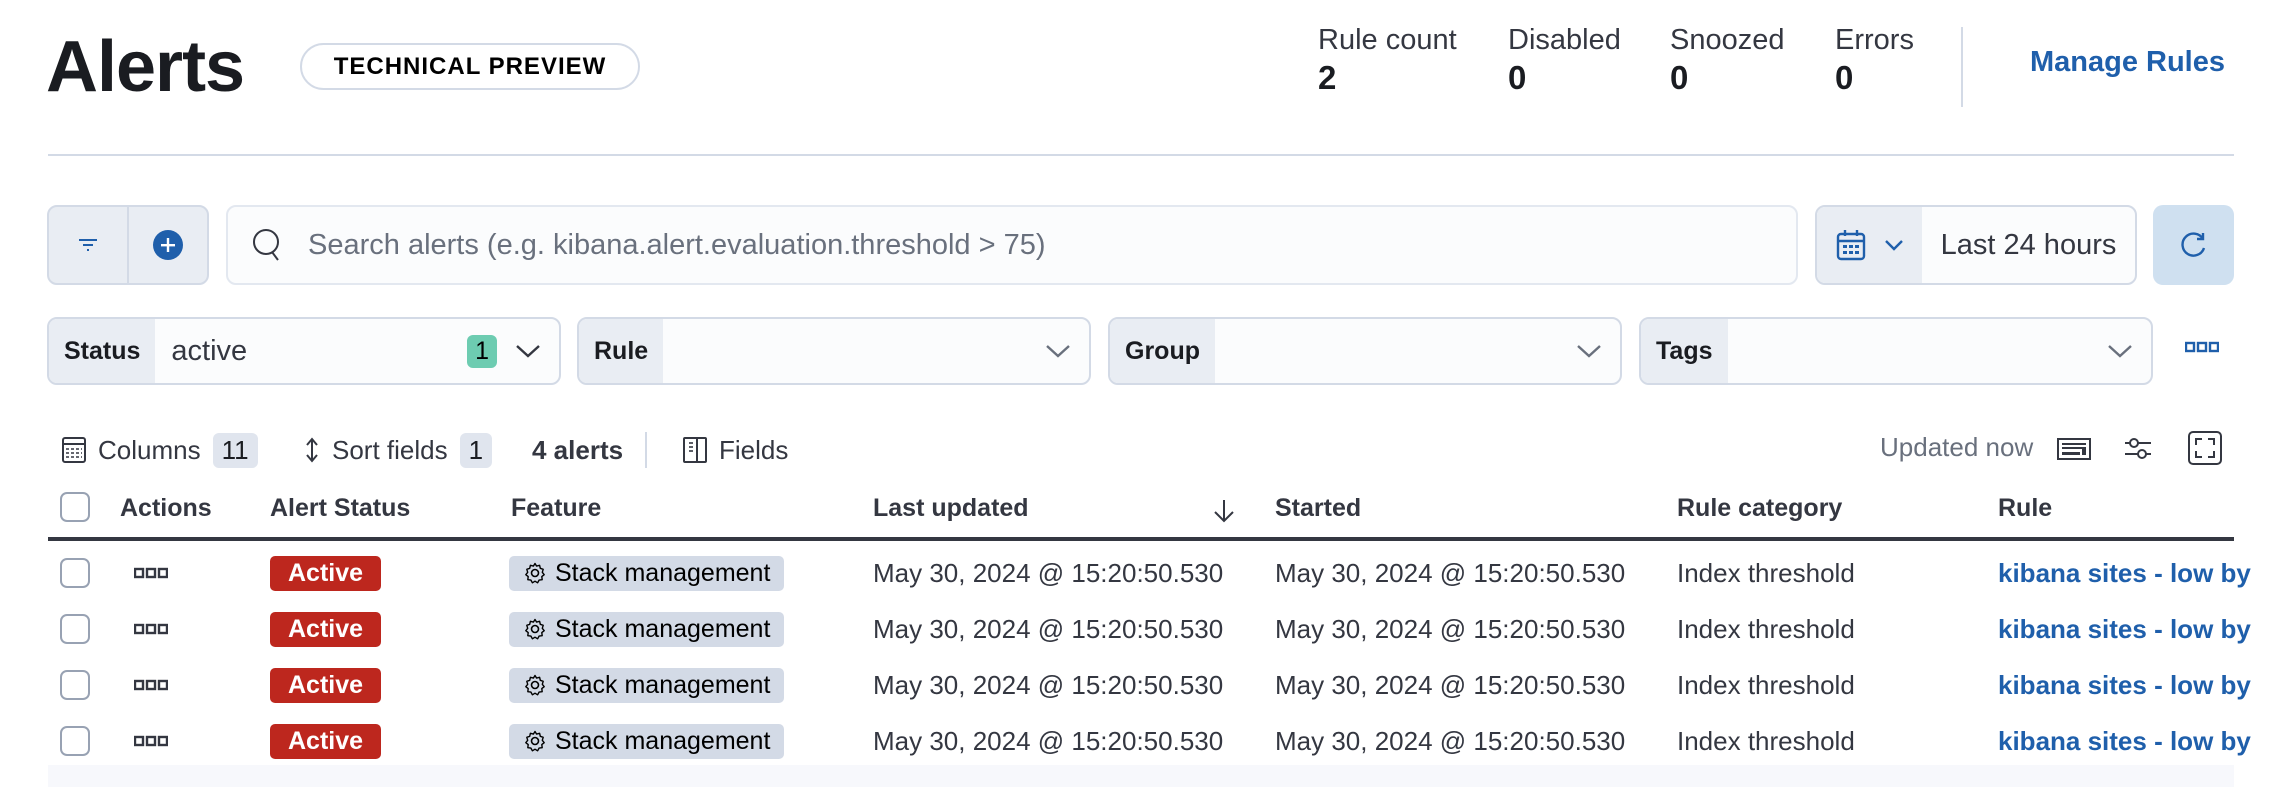 The width and height of the screenshot is (2269, 787). What do you see at coordinates (1850, 245) in the screenshot?
I see `calendar-icon` at bounding box center [1850, 245].